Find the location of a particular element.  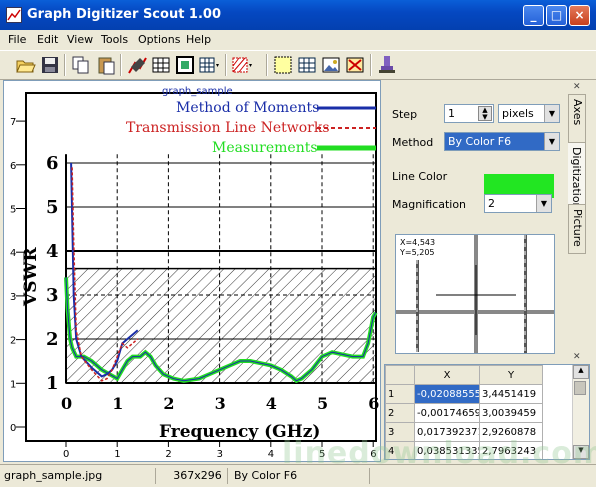

image-icon is located at coordinates (331, 65).